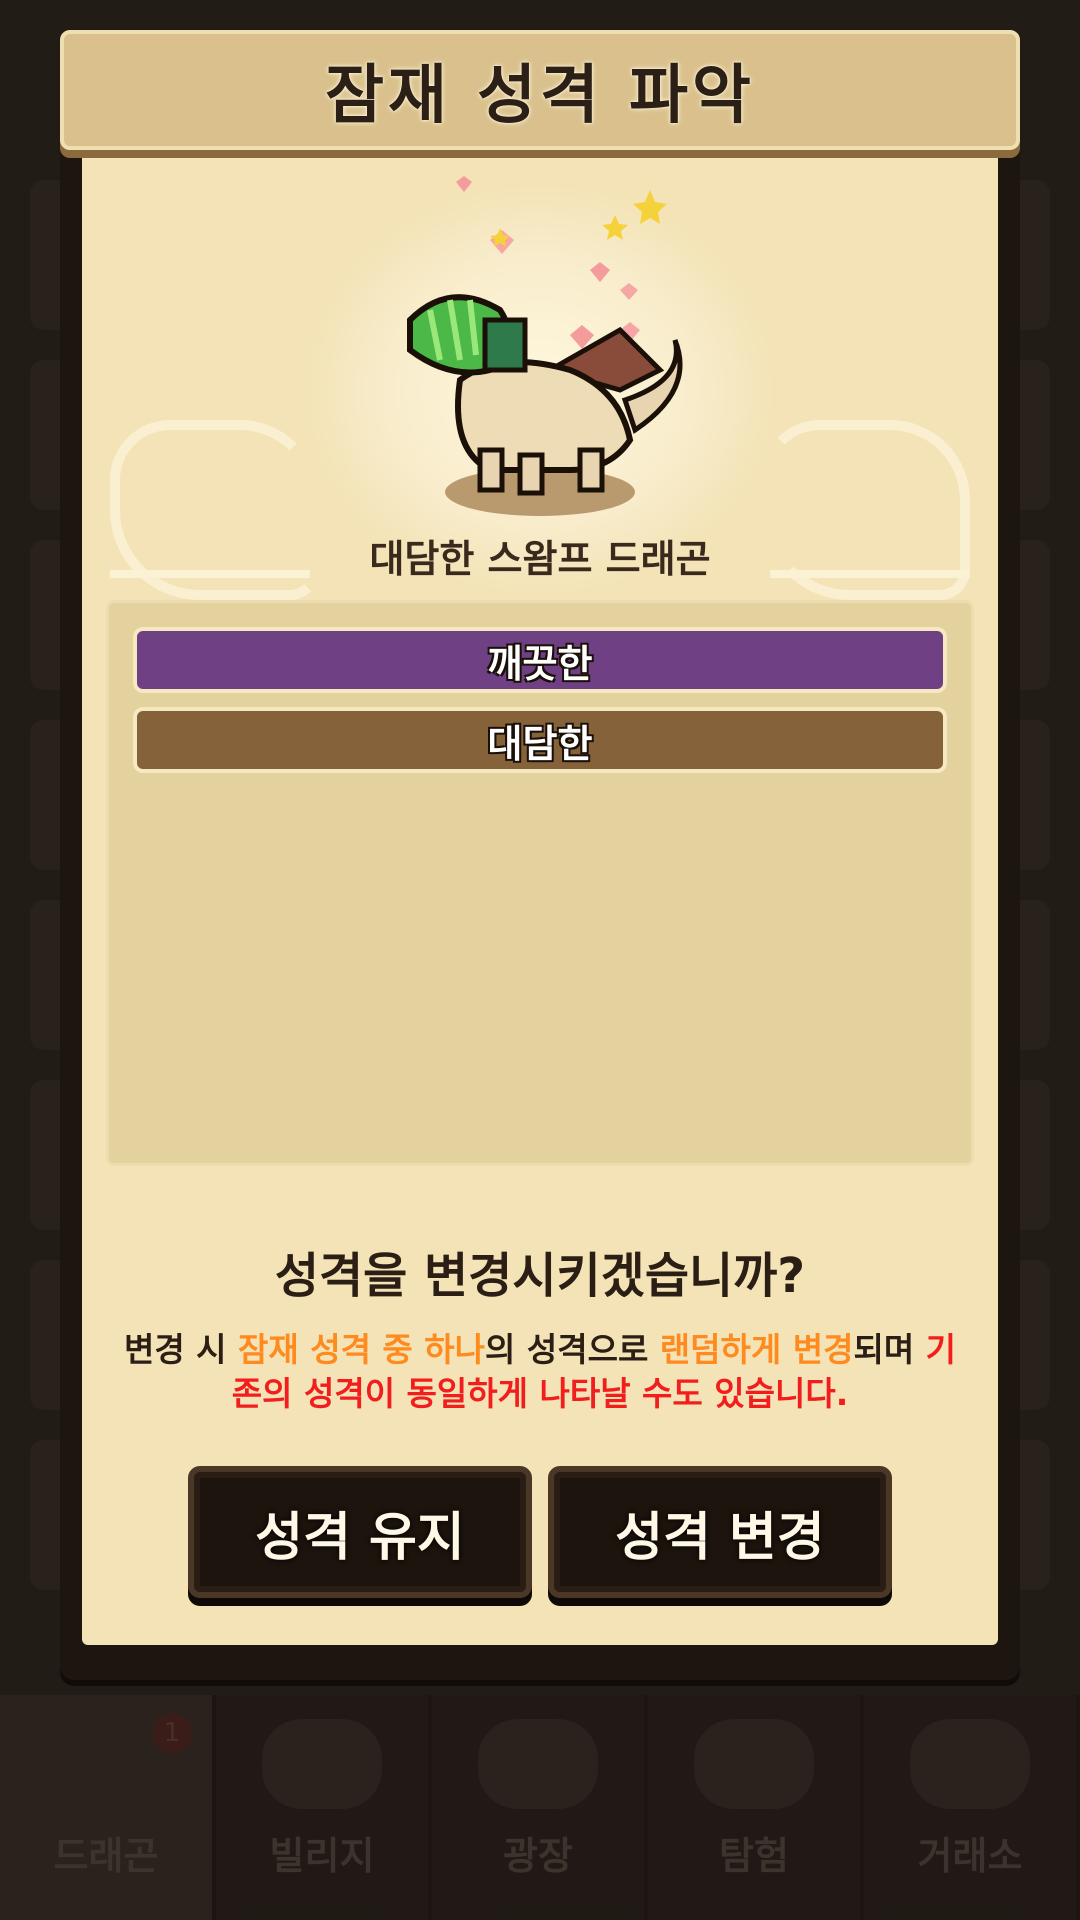 The height and width of the screenshot is (1920, 1080). I want to click on notice-text: 의 성격으로, so click(572, 1349).